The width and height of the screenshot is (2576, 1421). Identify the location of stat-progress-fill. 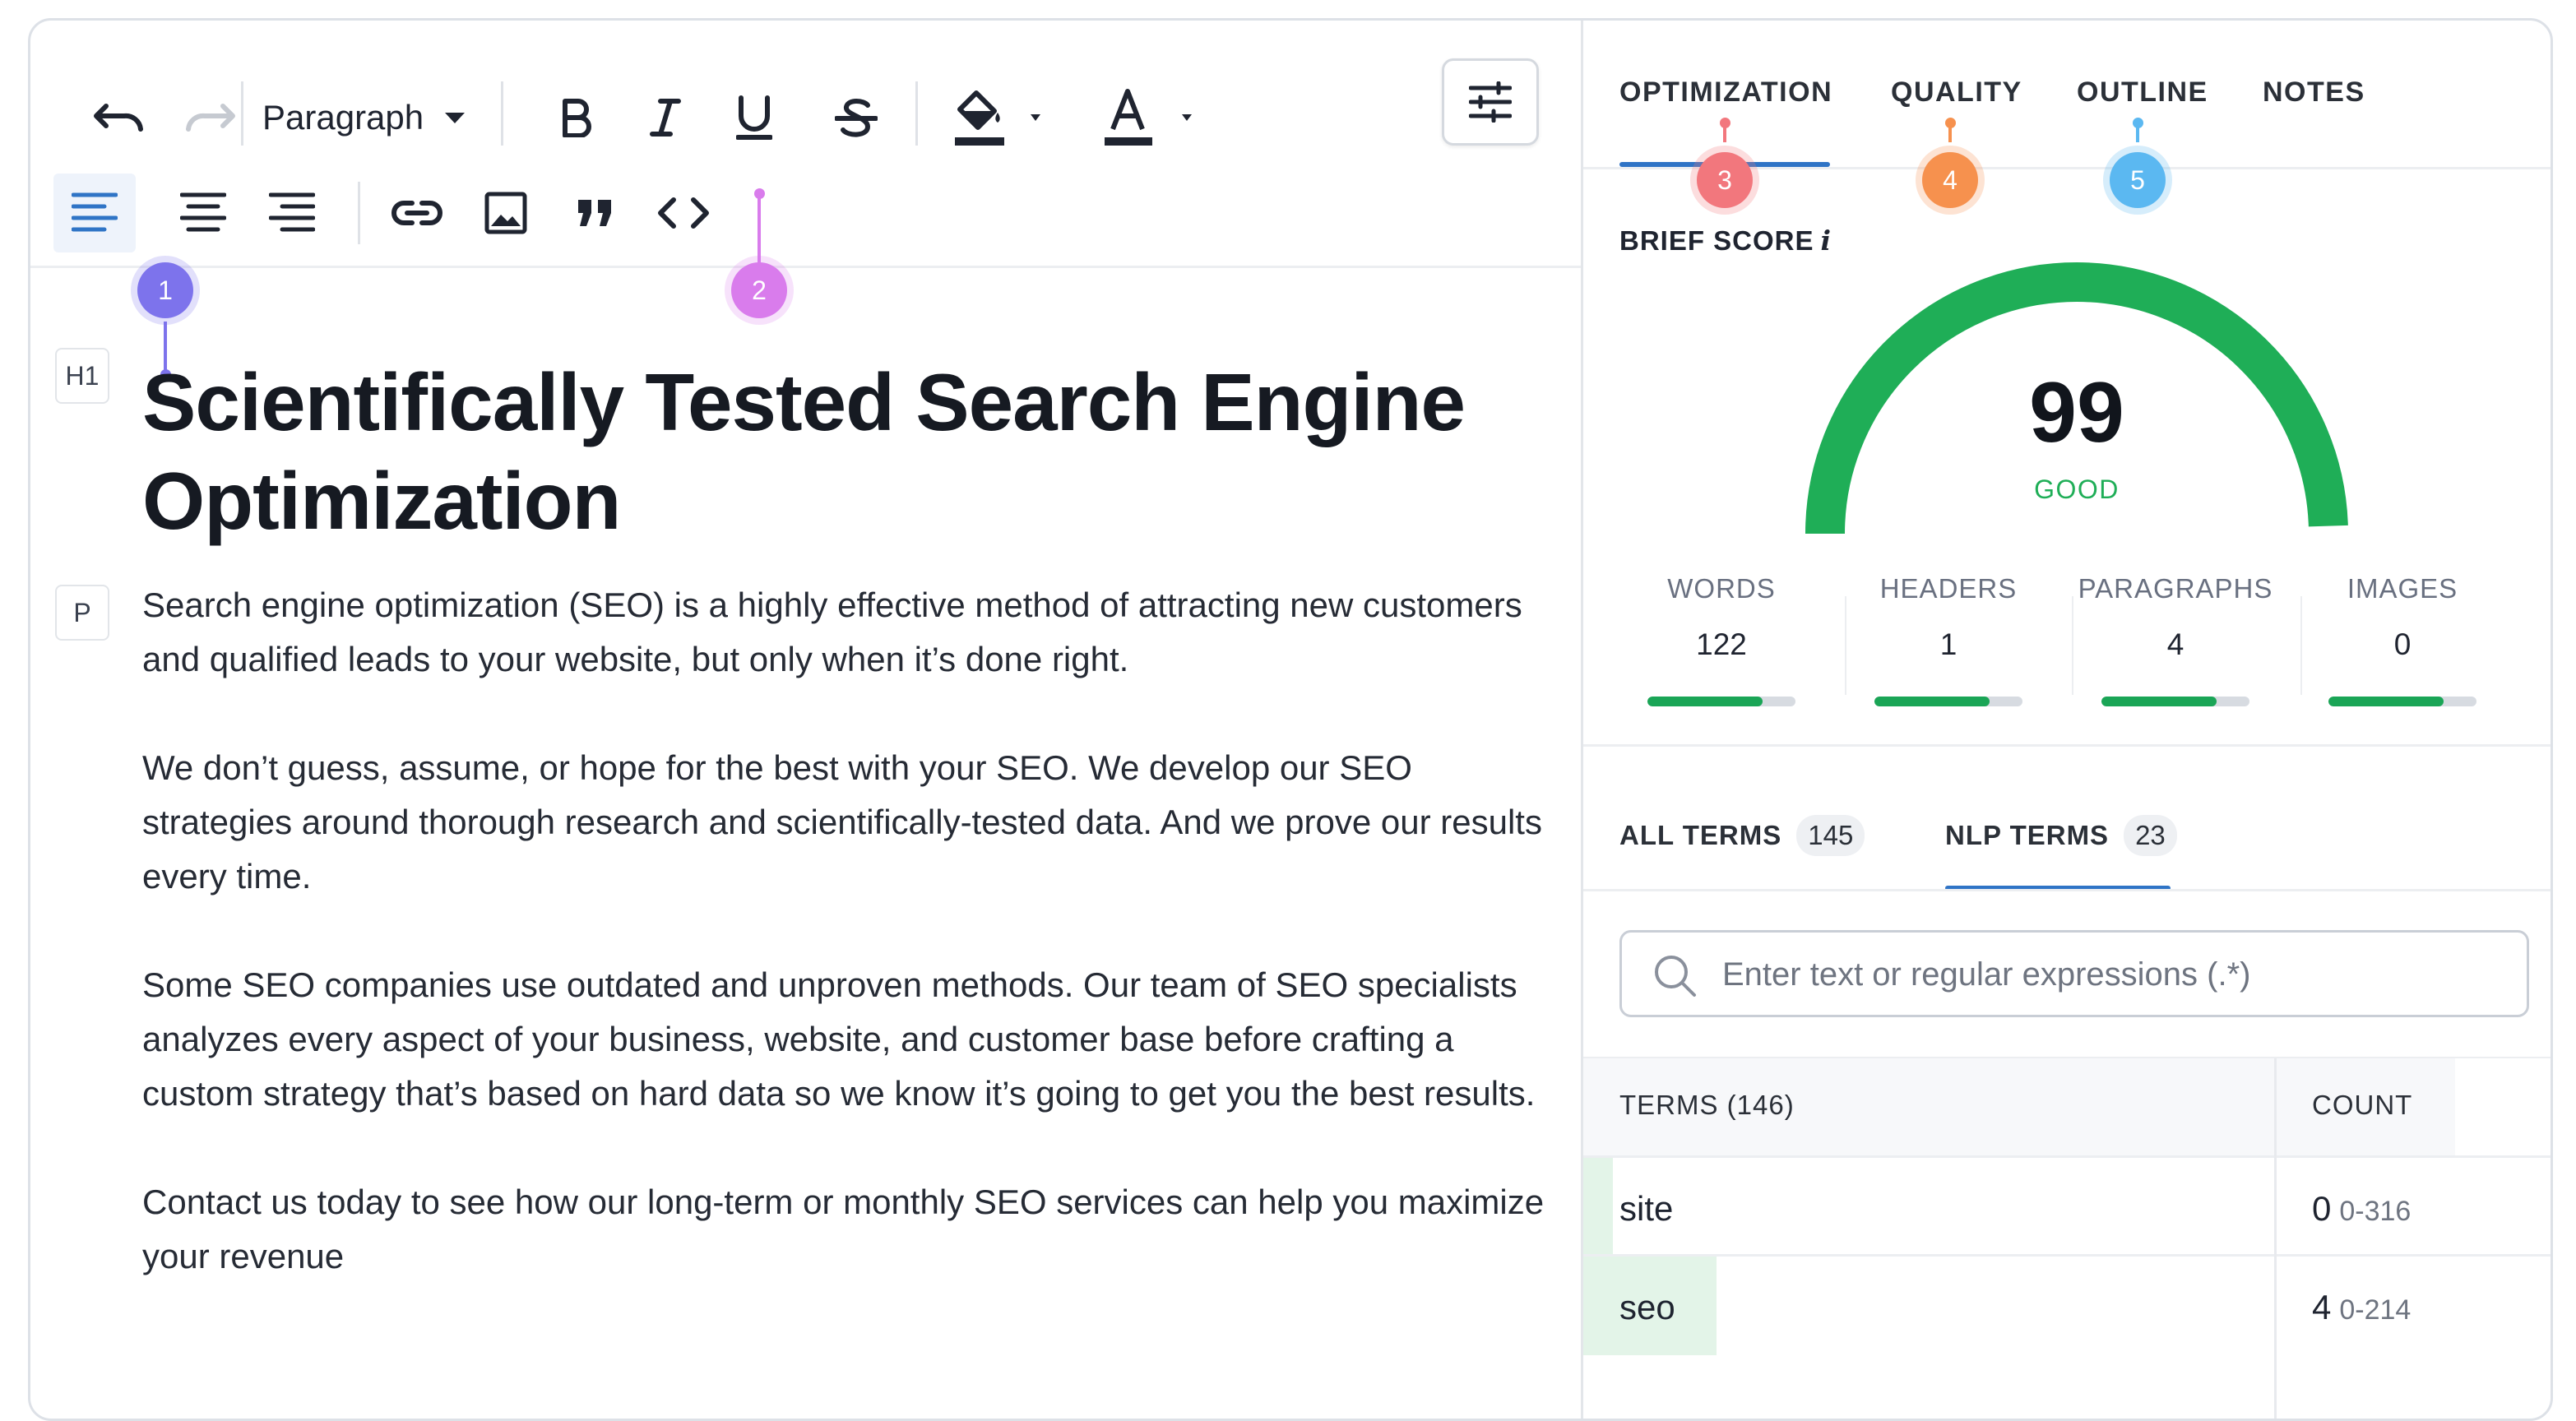
(1932, 701).